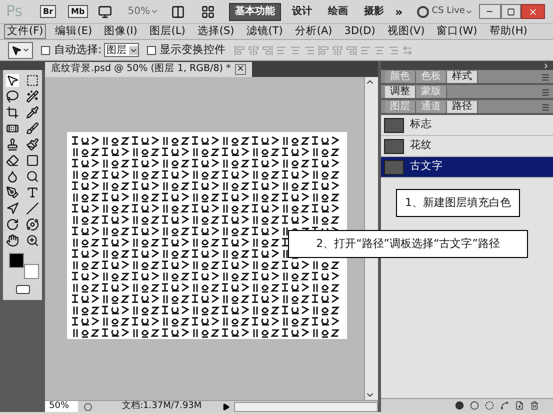 The width and height of the screenshot is (553, 414). What do you see at coordinates (16, 260) in the screenshot?
I see `foreground-color-swatch` at bounding box center [16, 260].